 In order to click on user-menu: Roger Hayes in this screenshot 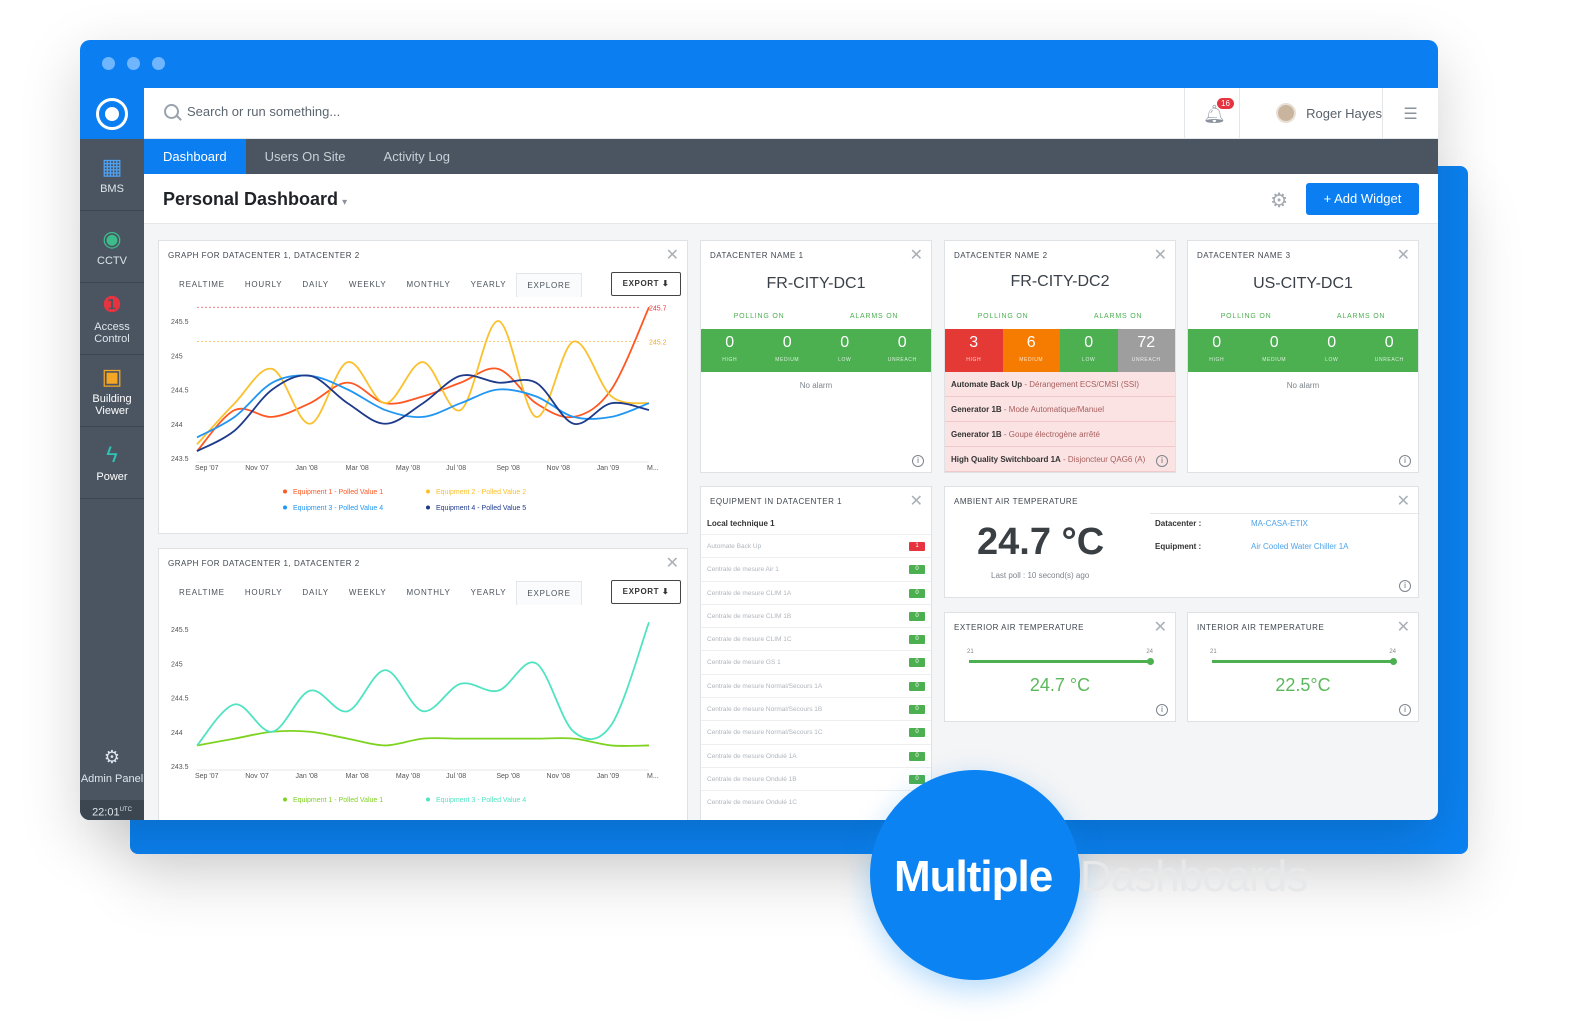, I will do `click(1329, 113)`.